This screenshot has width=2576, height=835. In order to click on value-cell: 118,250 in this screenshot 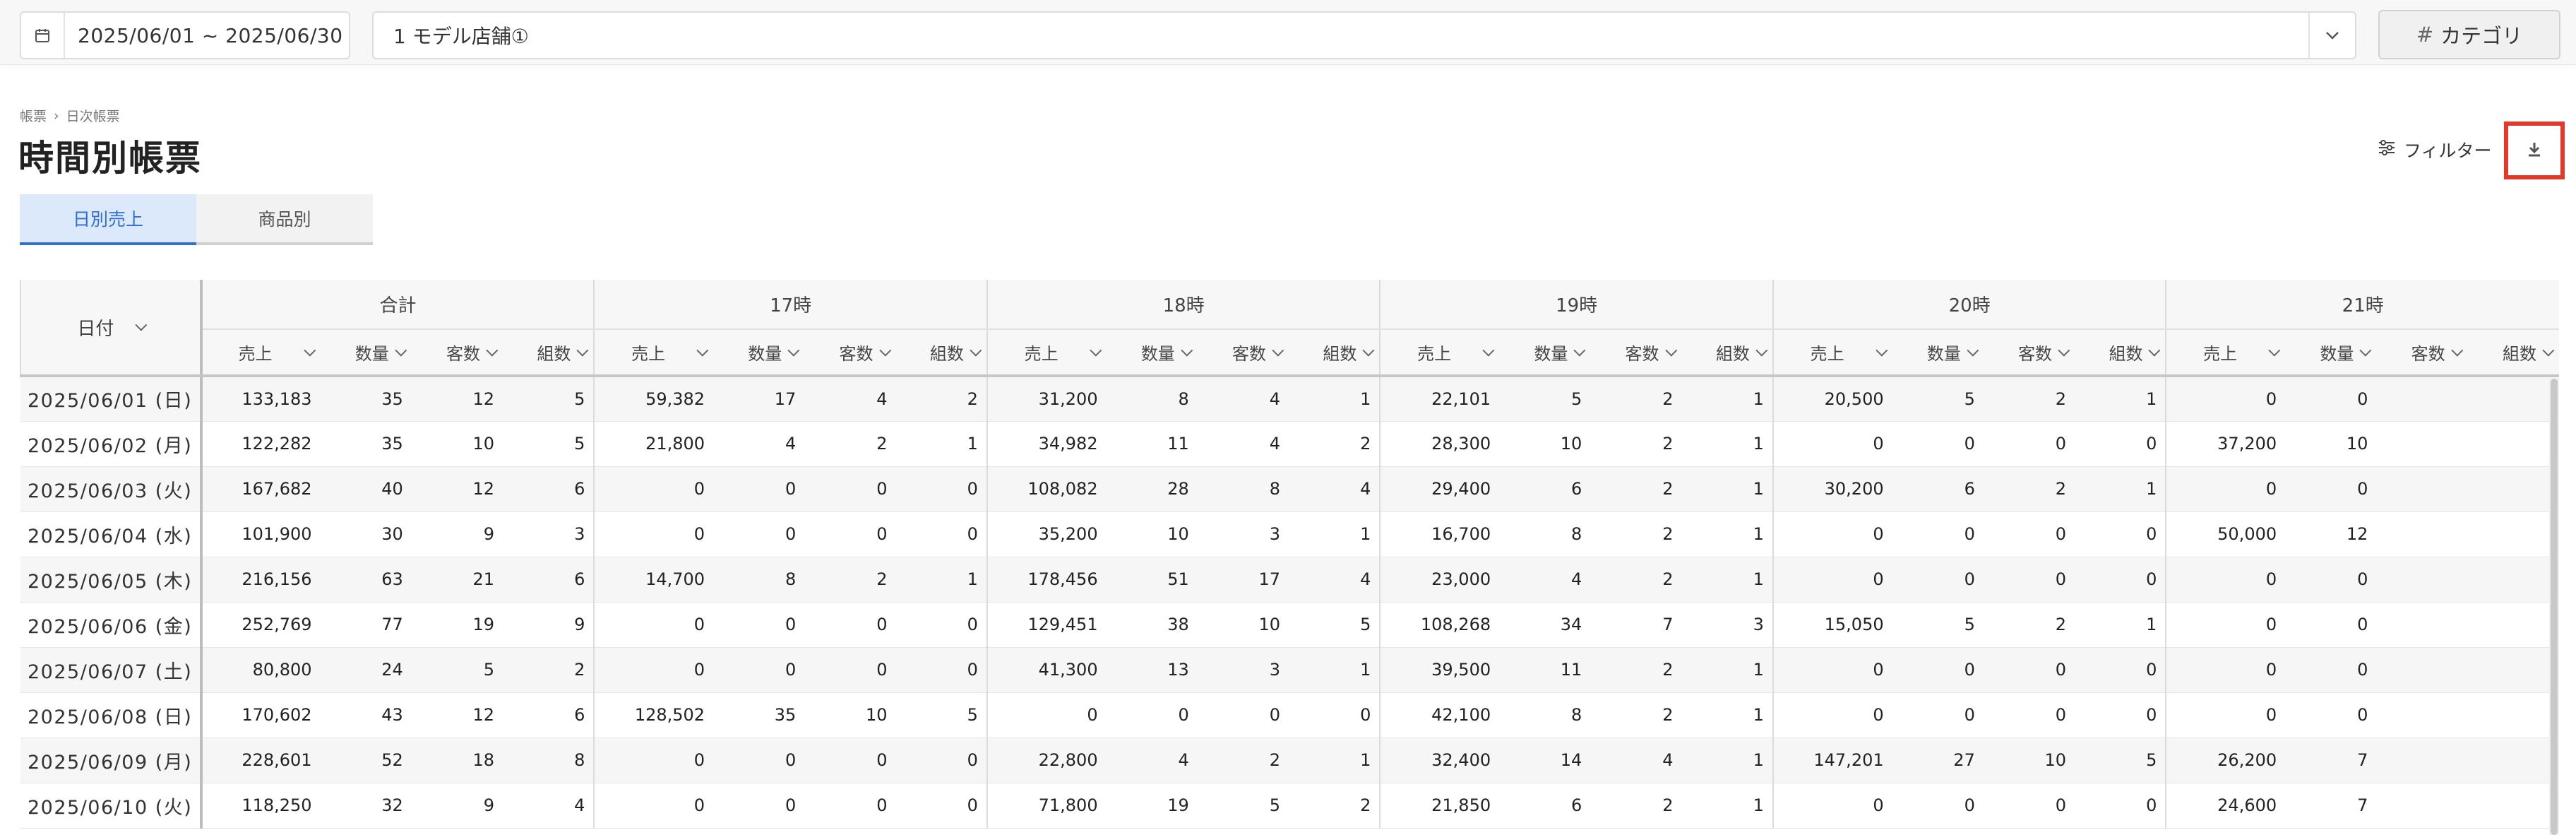, I will do `click(260, 806)`.